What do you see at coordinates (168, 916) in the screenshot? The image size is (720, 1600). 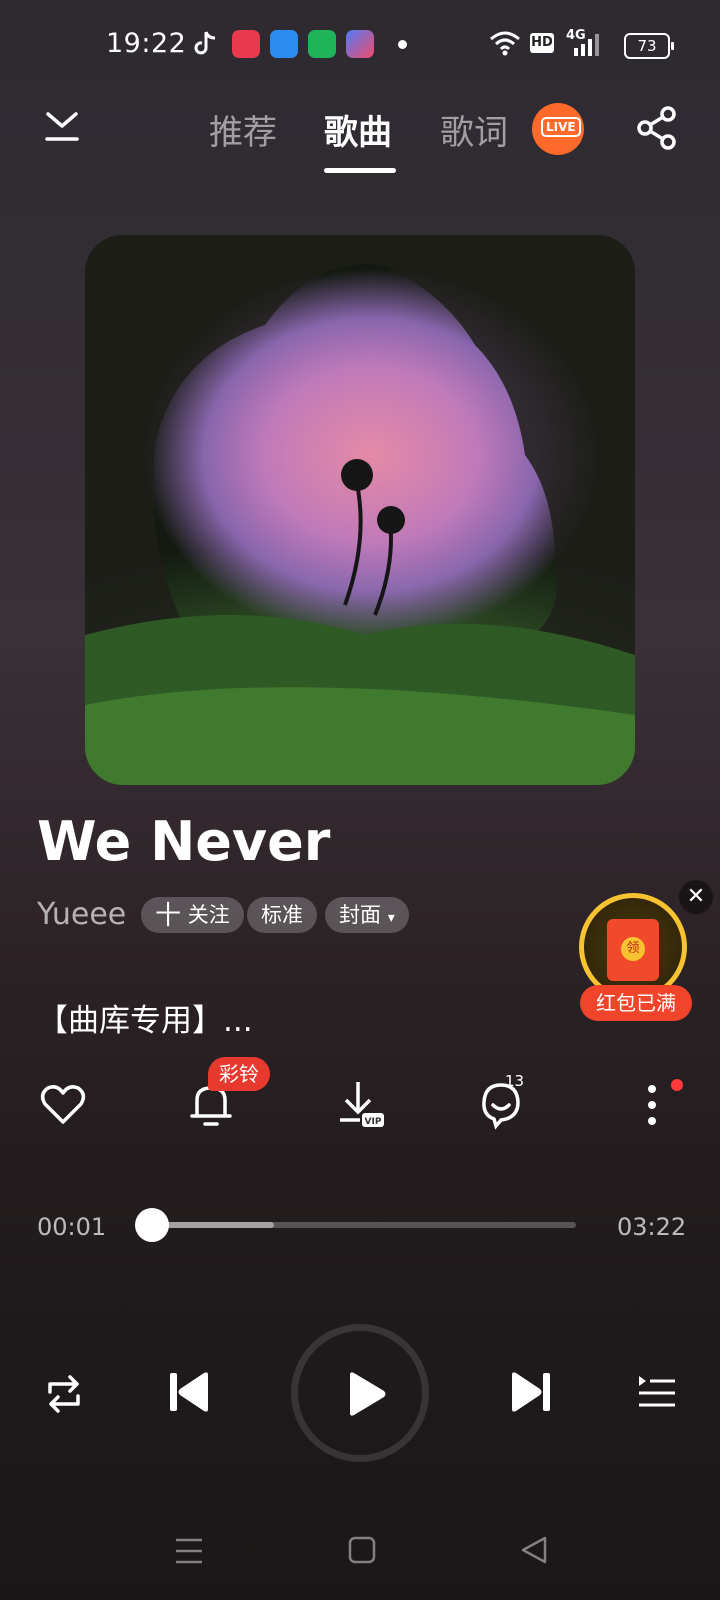 I see `plus-icon: 十` at bounding box center [168, 916].